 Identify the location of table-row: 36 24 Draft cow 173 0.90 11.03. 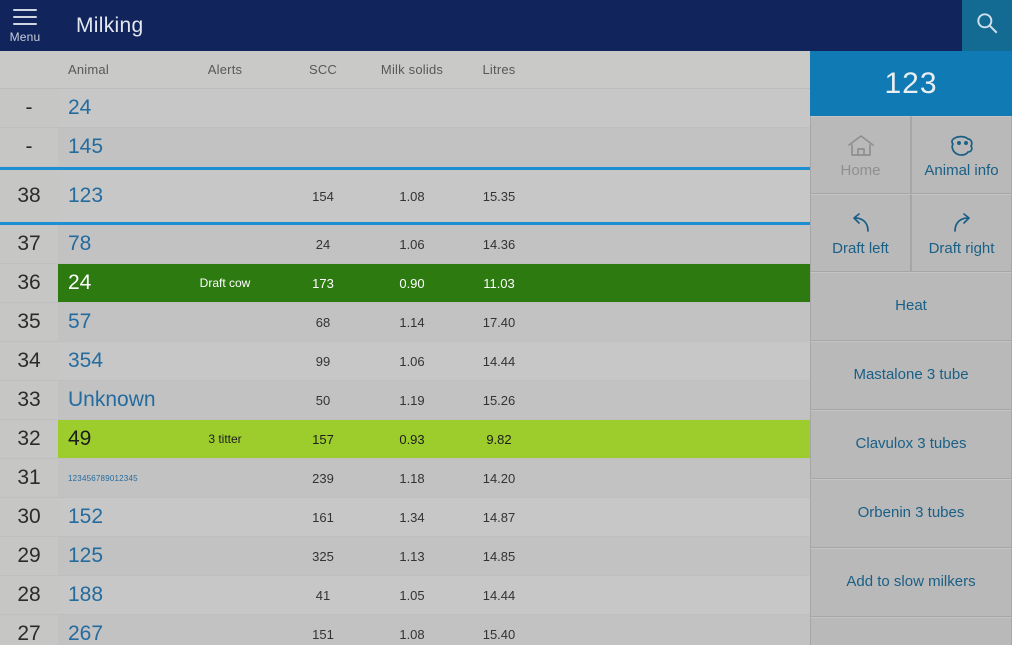
(405, 283).